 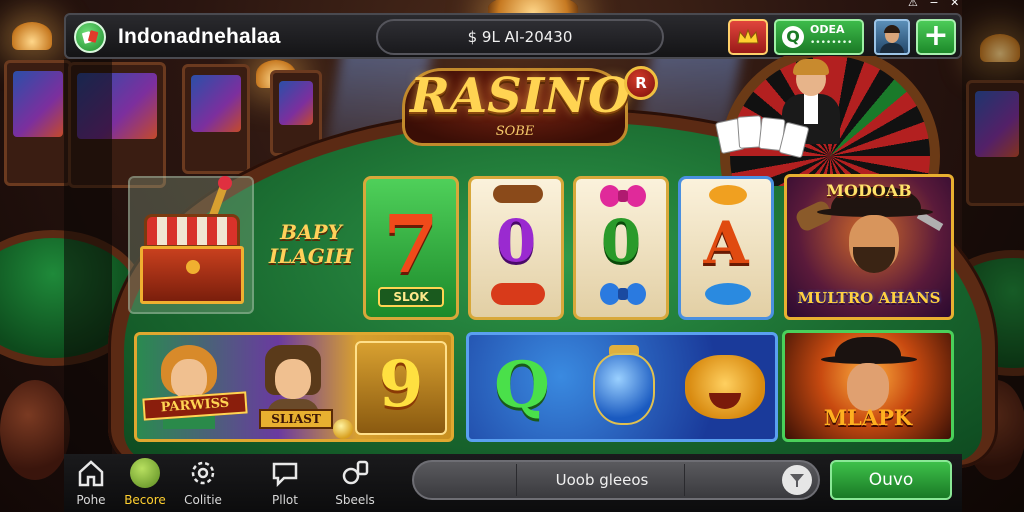 I want to click on search-text: Uoob gleeos, so click(x=602, y=480).